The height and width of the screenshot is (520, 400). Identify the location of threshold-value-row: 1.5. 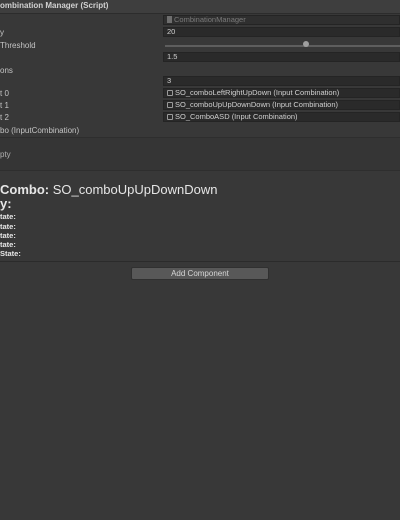
(200, 57).